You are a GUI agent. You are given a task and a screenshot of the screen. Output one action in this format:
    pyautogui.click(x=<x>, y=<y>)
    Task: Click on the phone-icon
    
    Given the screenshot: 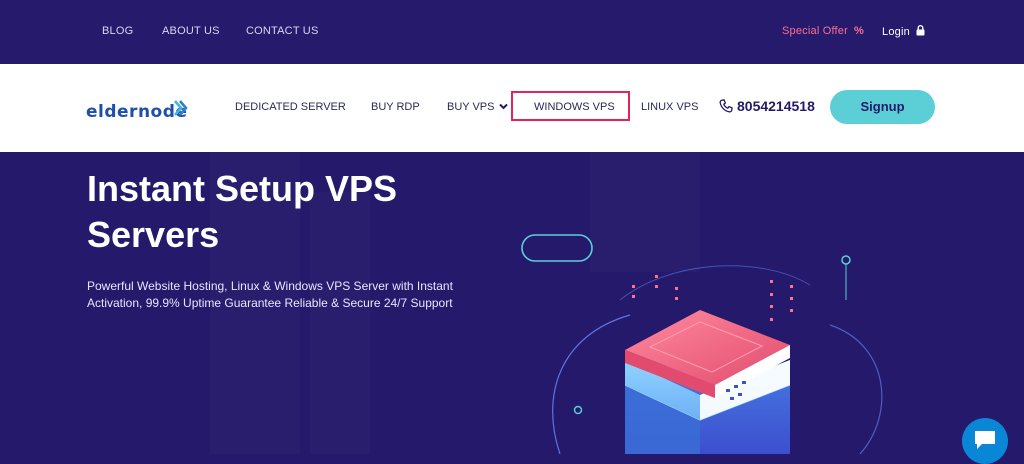 What is the action you would take?
    pyautogui.click(x=726, y=106)
    